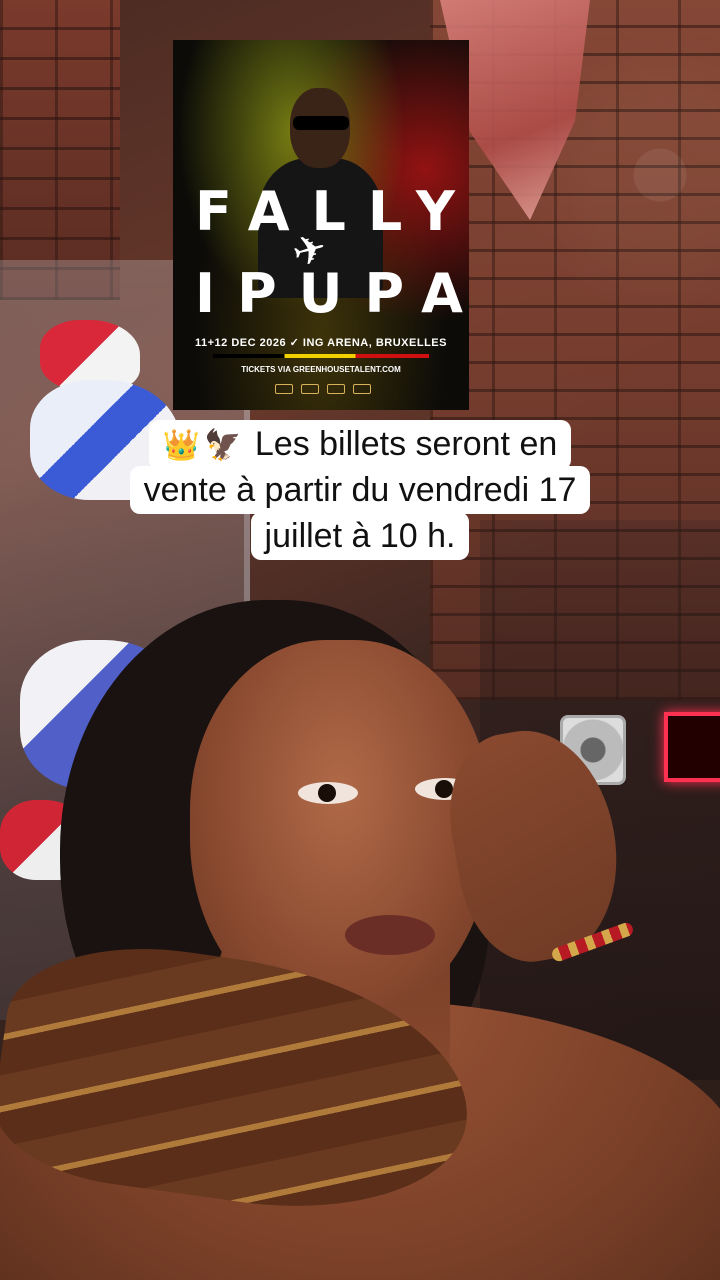  I want to click on poster-date-venue: 11+12 DEC 2026 ✓ ING ARENA, BRUXELLES, so click(321, 343).